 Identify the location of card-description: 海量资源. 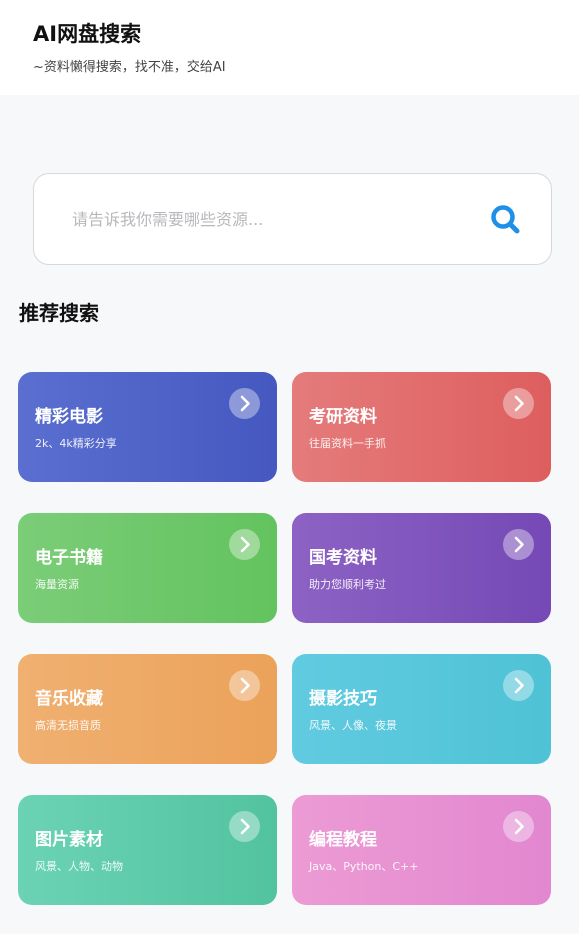
(57, 584).